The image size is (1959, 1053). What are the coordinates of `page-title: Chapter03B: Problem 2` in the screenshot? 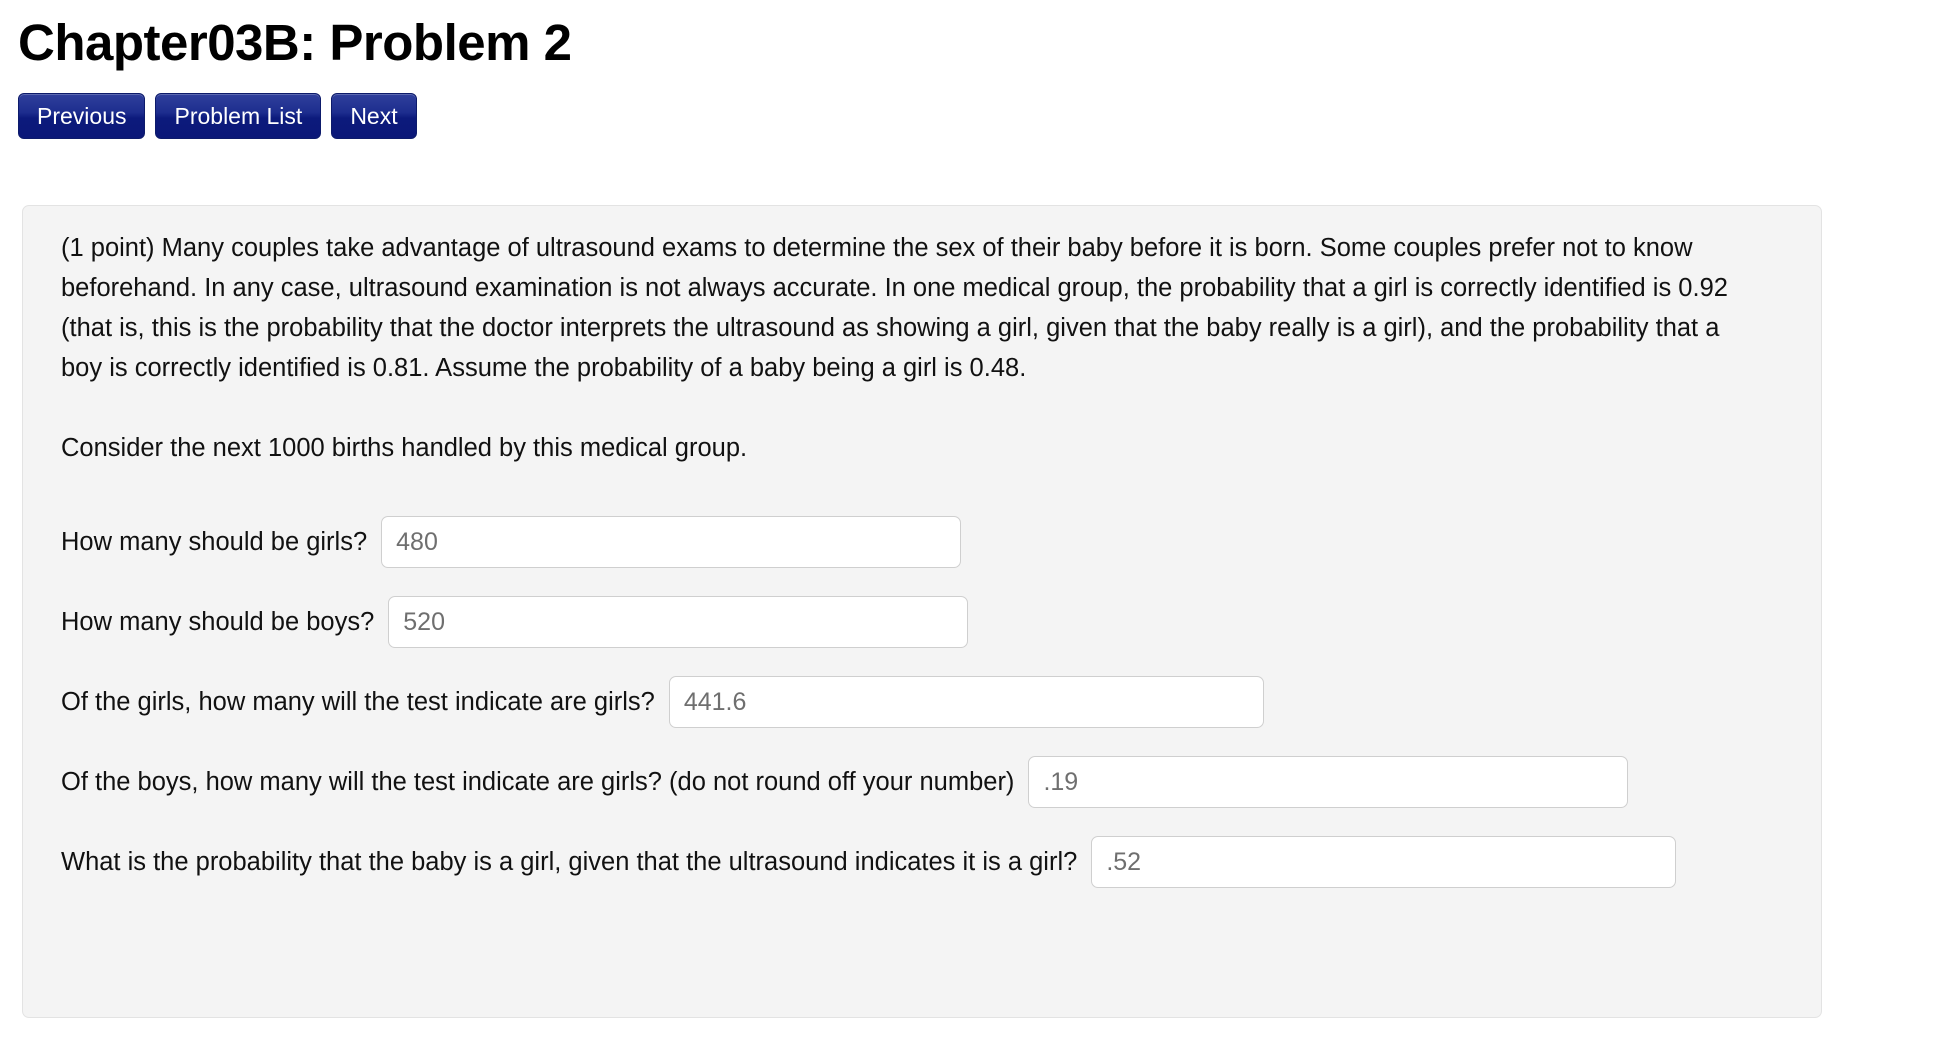 It's located at (295, 42).